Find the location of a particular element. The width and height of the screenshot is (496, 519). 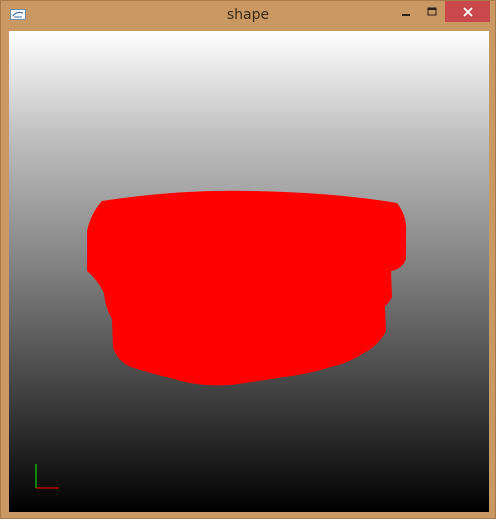

close-icon is located at coordinates (467, 11).